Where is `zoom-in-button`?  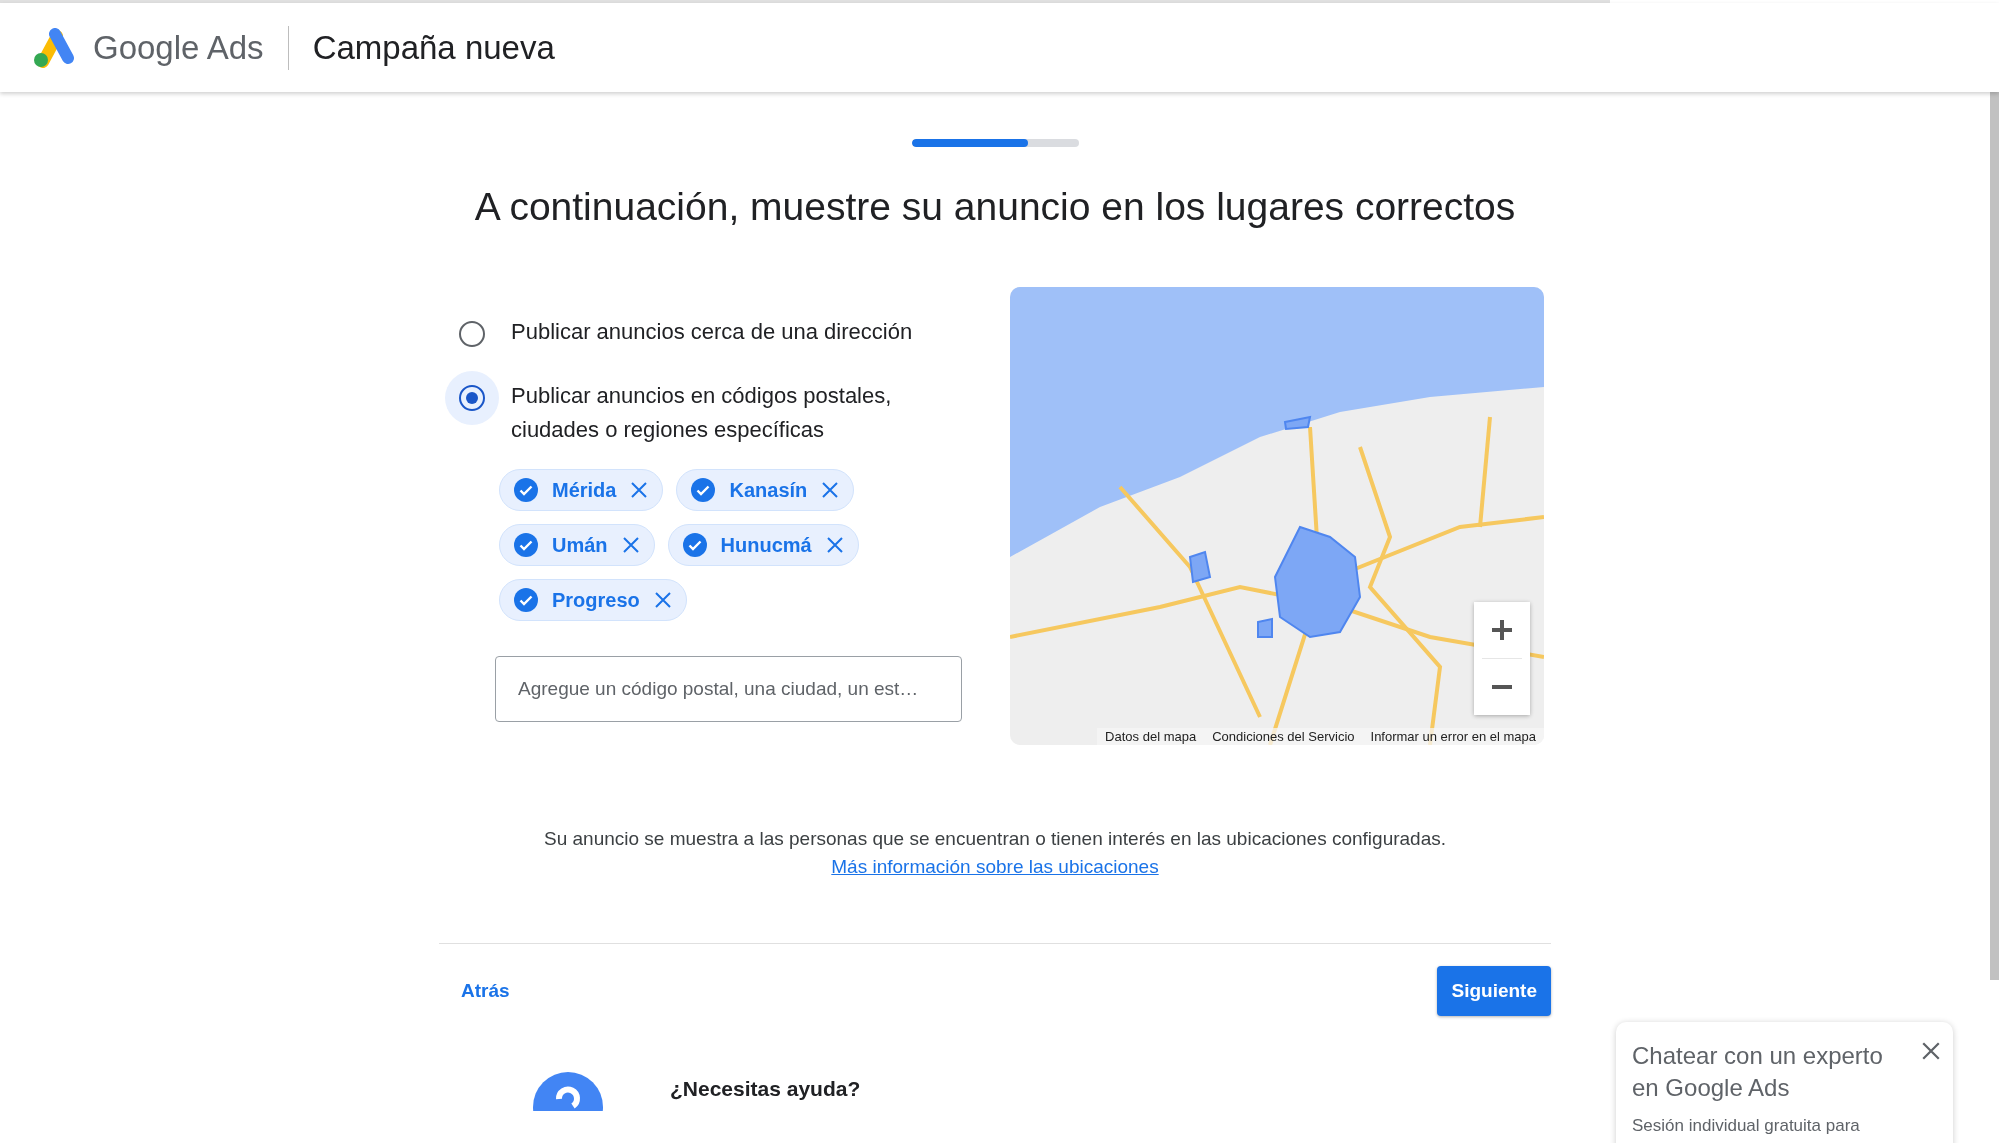 zoom-in-button is located at coordinates (1502, 630).